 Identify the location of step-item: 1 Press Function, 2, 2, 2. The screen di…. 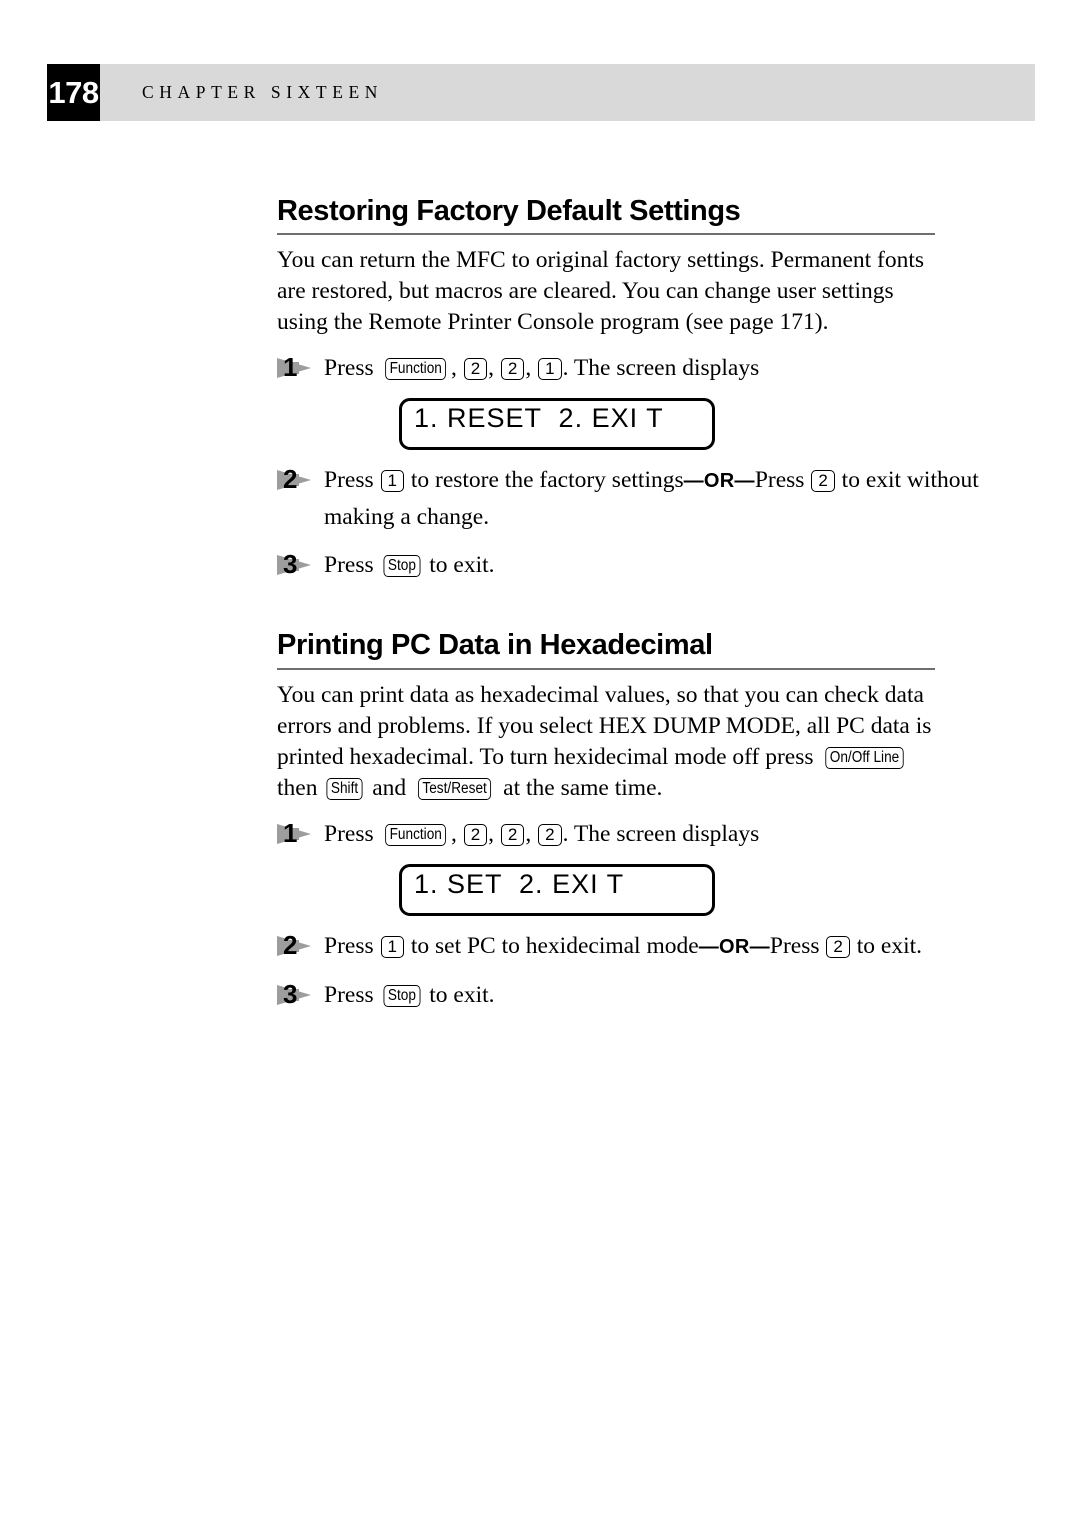
(628, 834).